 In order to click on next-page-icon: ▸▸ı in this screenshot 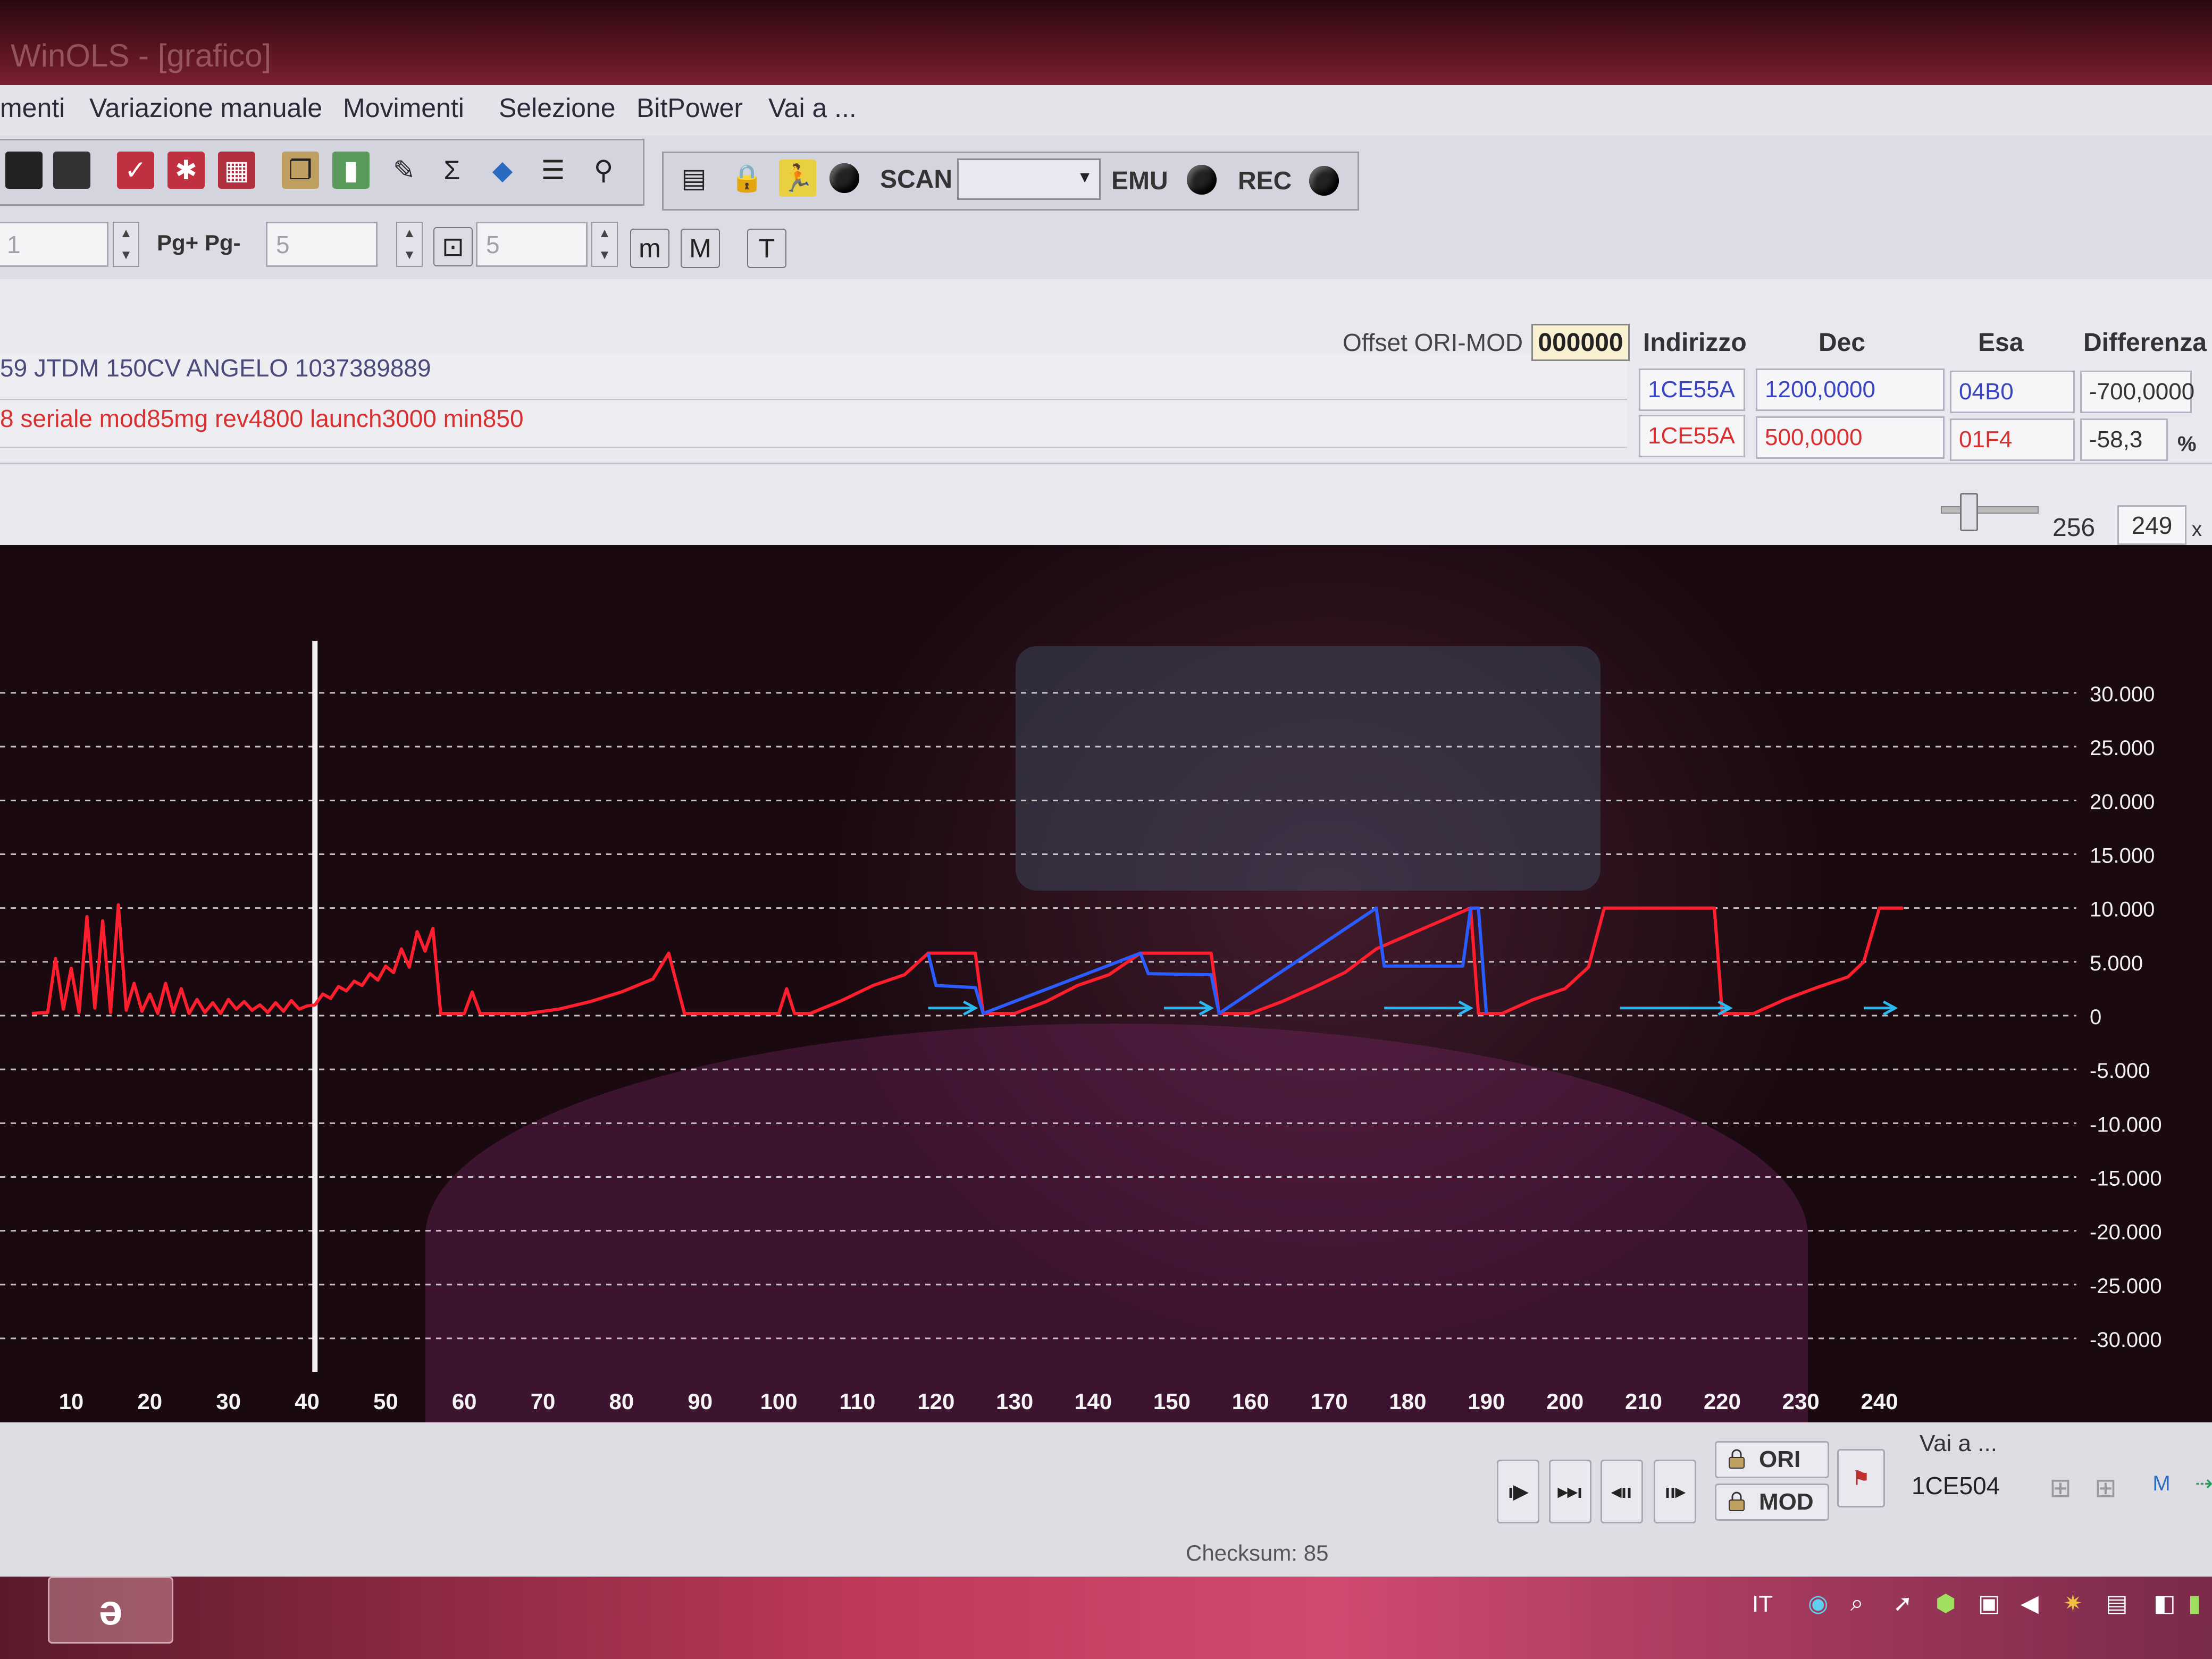, I will do `click(1570, 1491)`.